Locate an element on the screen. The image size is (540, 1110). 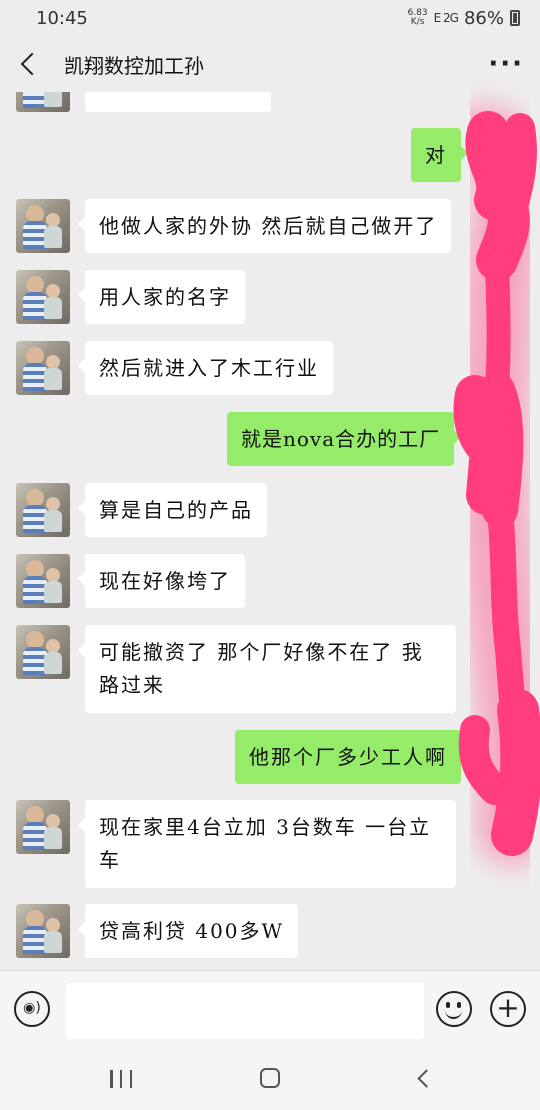
voice-icon: ◉) is located at coordinates (32, 1009).